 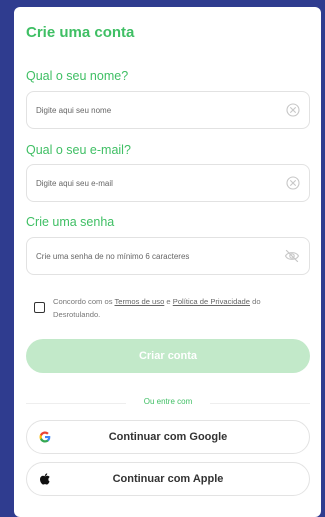 I want to click on email-label: Qual o seu e-mail?, so click(x=78, y=150).